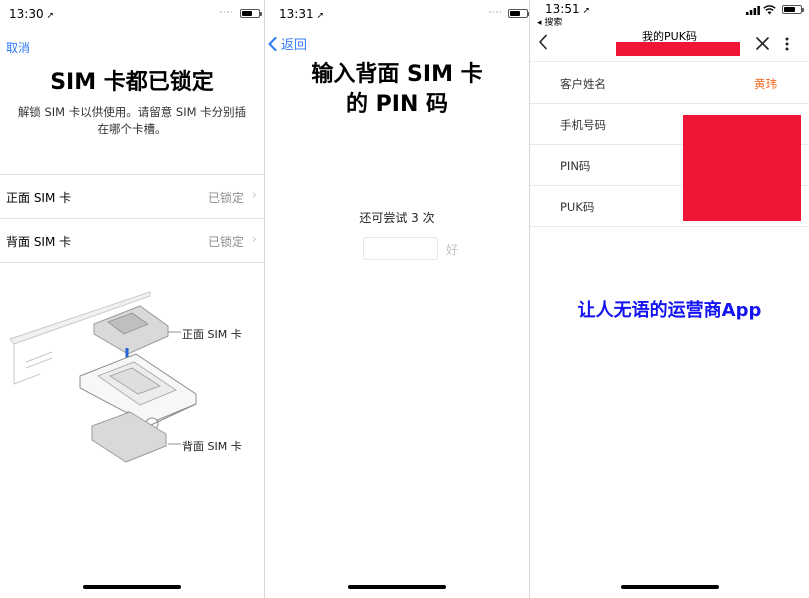 The image size is (809, 598). What do you see at coordinates (272, 43) in the screenshot?
I see `chevron-left-icon` at bounding box center [272, 43].